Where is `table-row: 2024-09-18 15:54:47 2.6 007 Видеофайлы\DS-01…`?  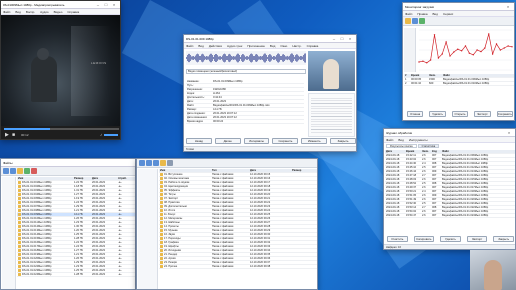
table-row: 2024-09-18 15:54:47 2.6 007 Видеофайлы\DS-01… is located at coordinates (450, 216).